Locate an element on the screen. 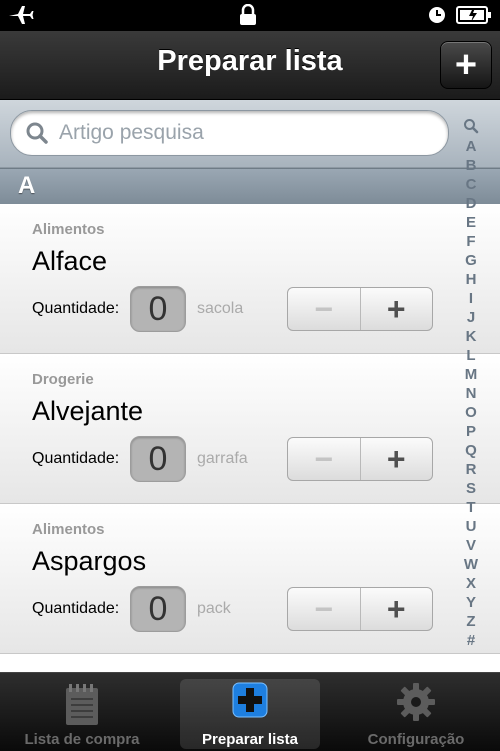 The height and width of the screenshot is (751, 500). index-letter-w: W is located at coordinates (471, 564).